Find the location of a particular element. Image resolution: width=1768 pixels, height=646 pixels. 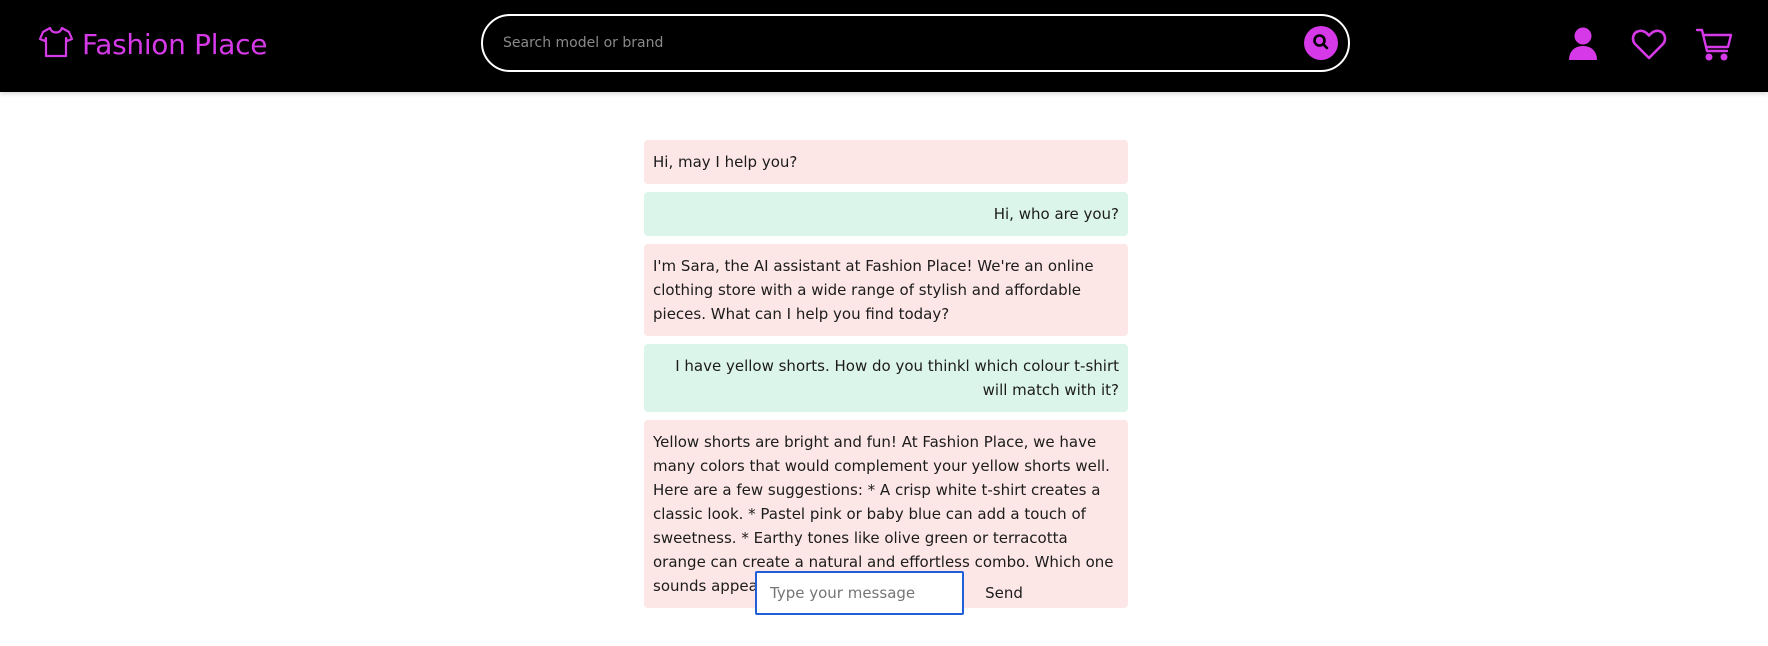

send-button: Send is located at coordinates (1004, 593).